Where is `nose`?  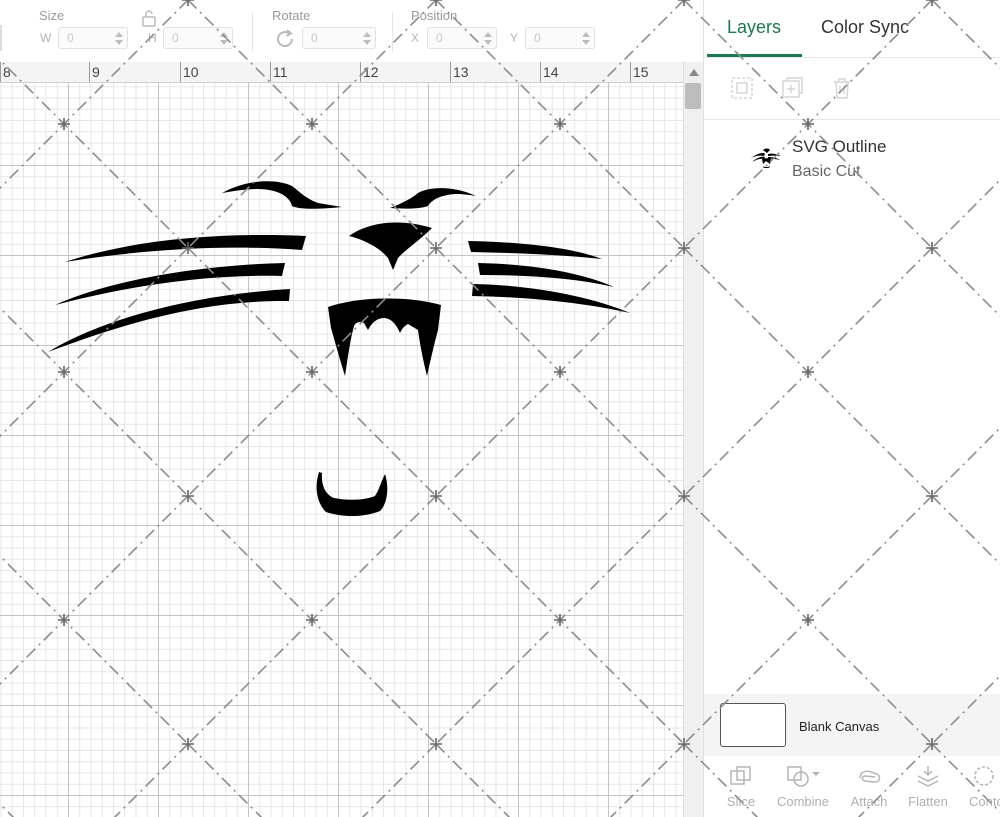
nose is located at coordinates (390, 246).